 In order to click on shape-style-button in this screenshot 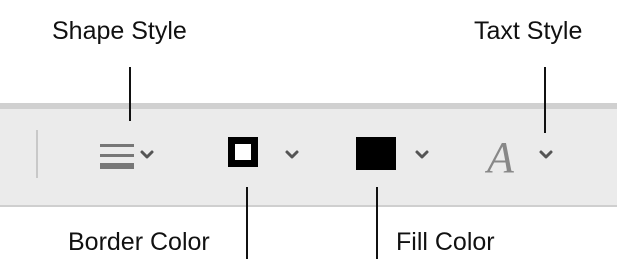, I will do `click(129, 155)`.